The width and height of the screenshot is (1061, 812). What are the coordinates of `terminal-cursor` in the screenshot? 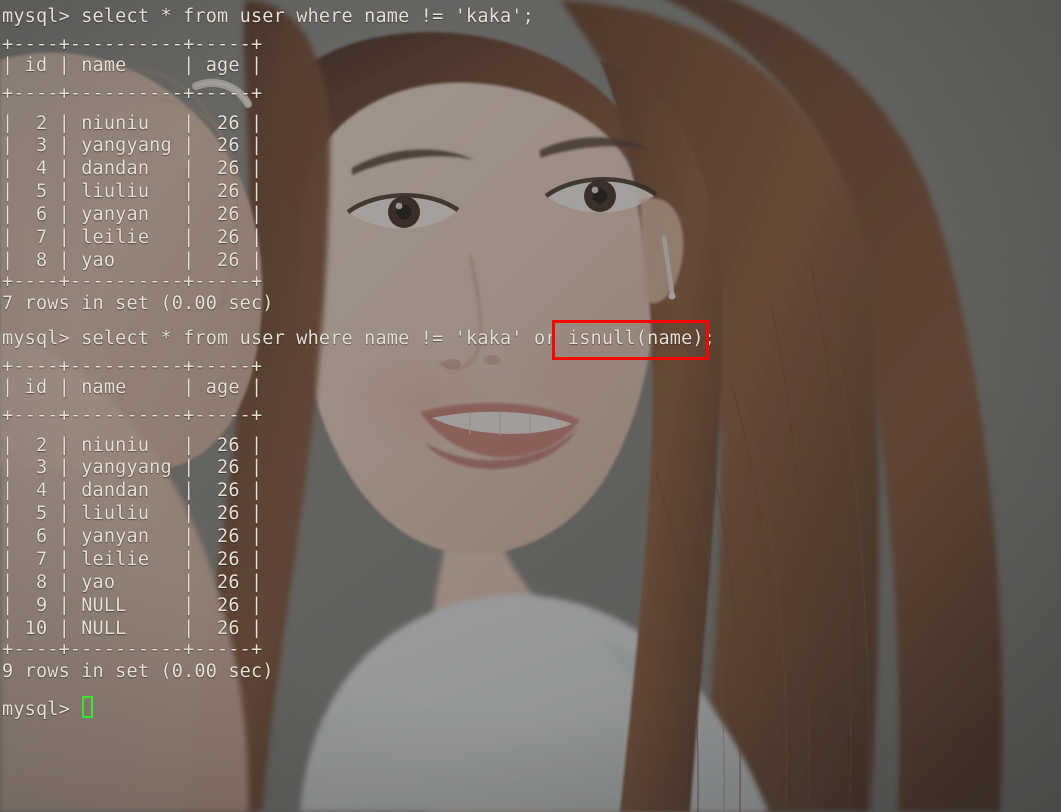 It's located at (87, 707).